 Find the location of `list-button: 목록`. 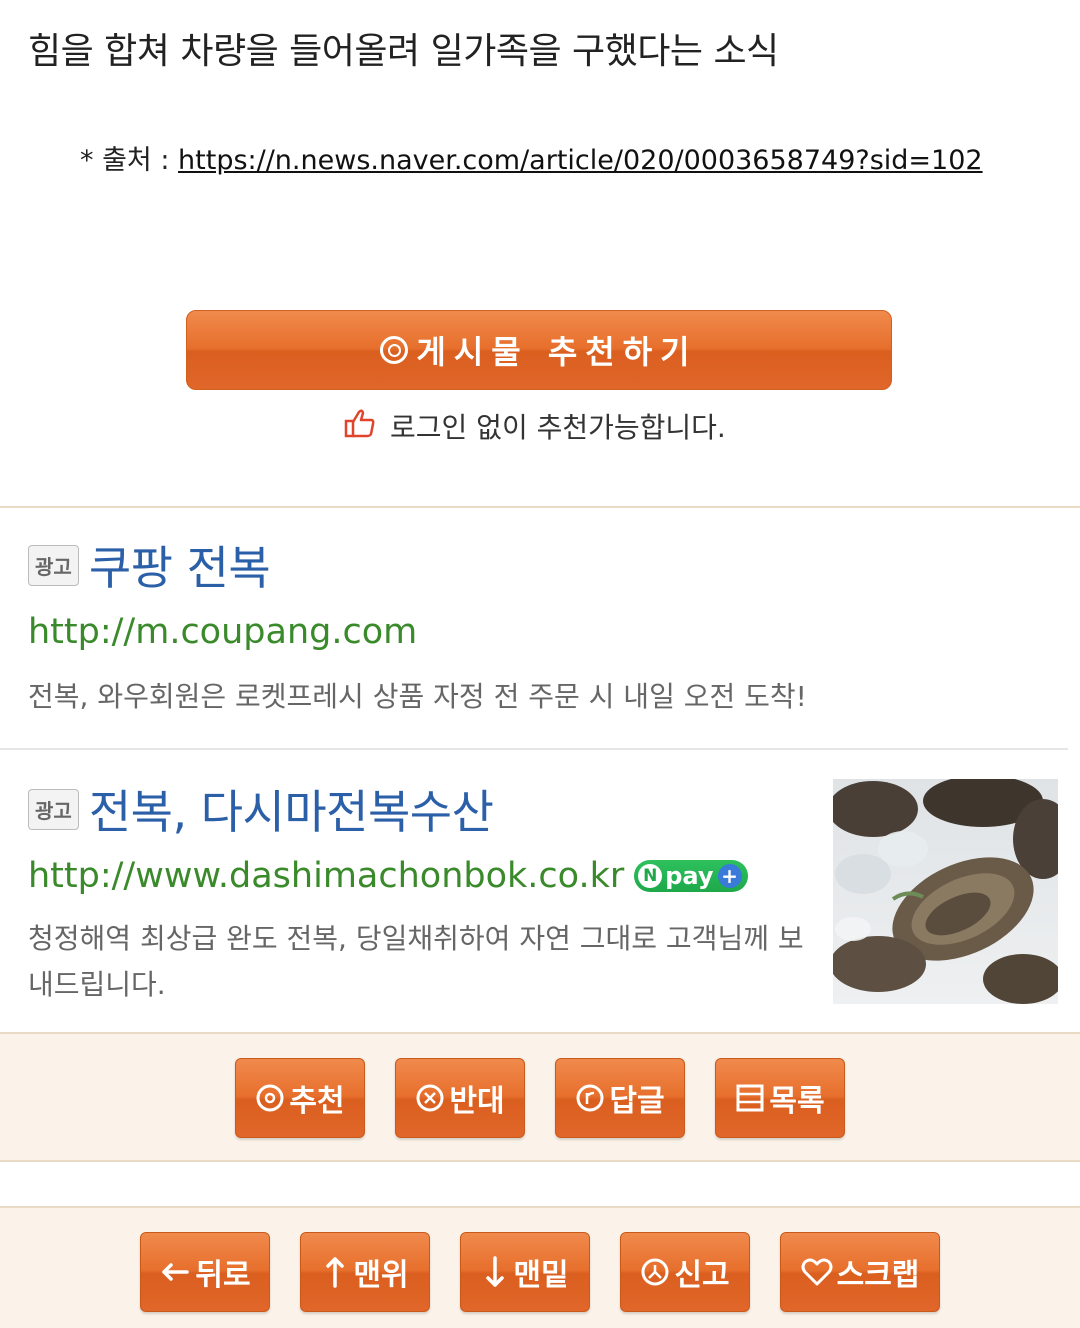

list-button: 목록 is located at coordinates (780, 1098).